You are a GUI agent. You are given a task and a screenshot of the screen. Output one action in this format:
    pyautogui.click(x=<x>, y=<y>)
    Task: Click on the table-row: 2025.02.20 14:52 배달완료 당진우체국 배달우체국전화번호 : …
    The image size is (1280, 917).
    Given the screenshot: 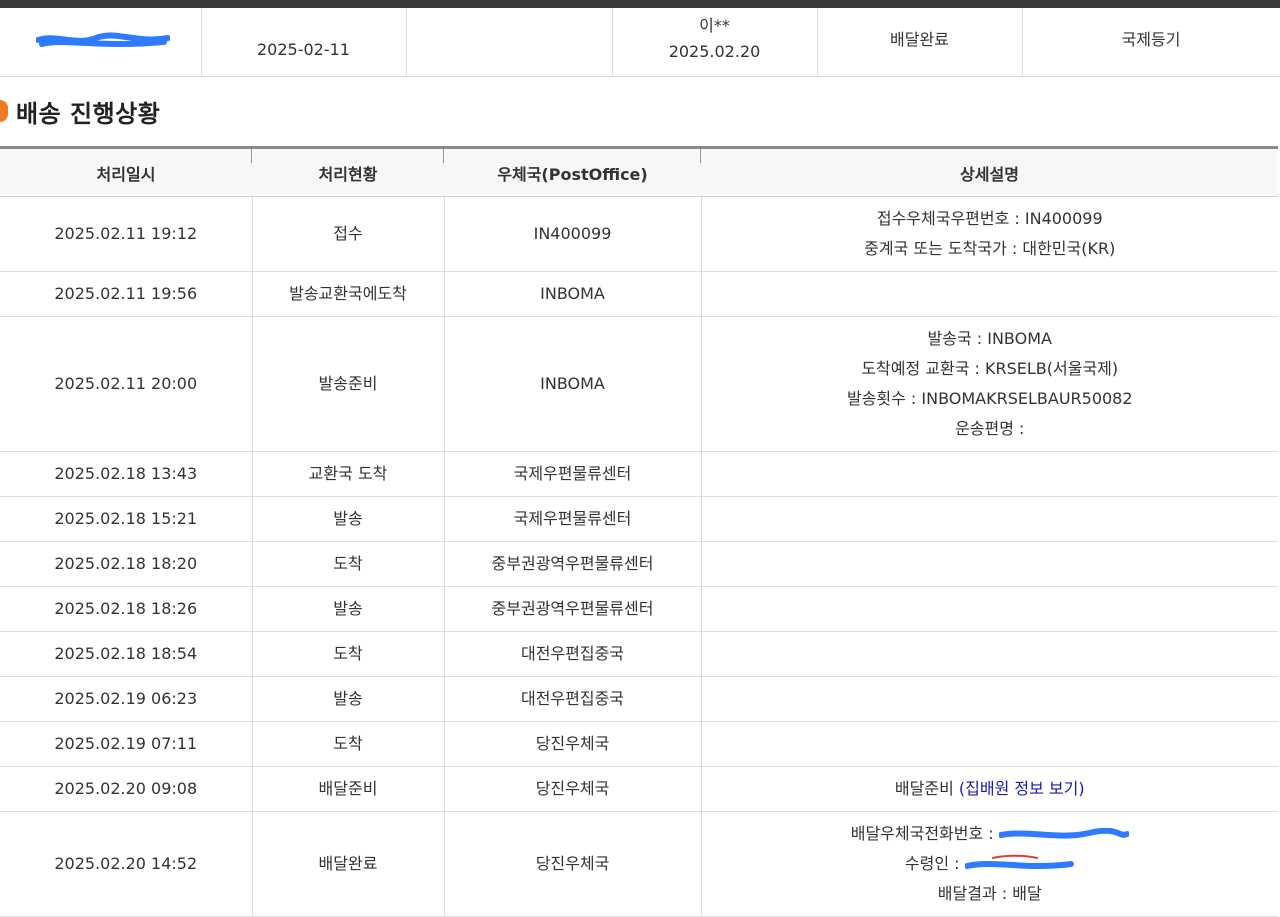 What is the action you would take?
    pyautogui.click(x=639, y=864)
    